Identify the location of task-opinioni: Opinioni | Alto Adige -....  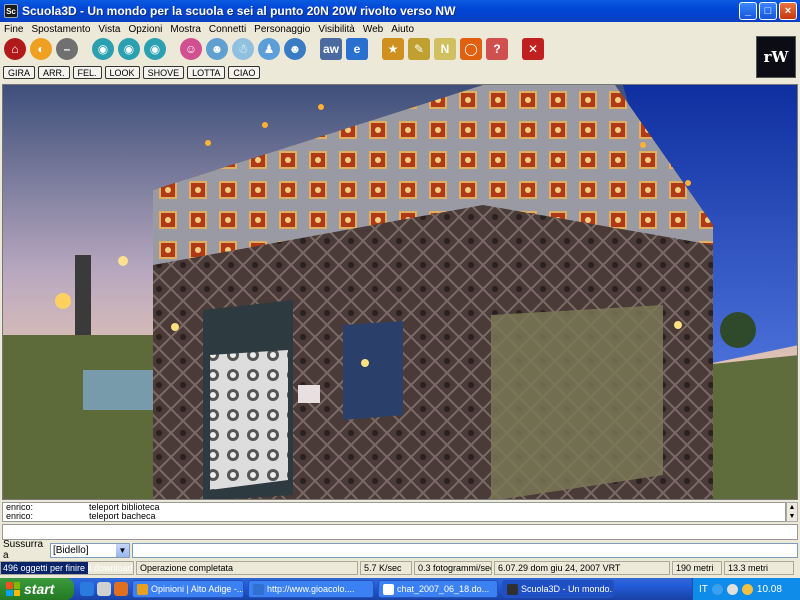
(188, 589).